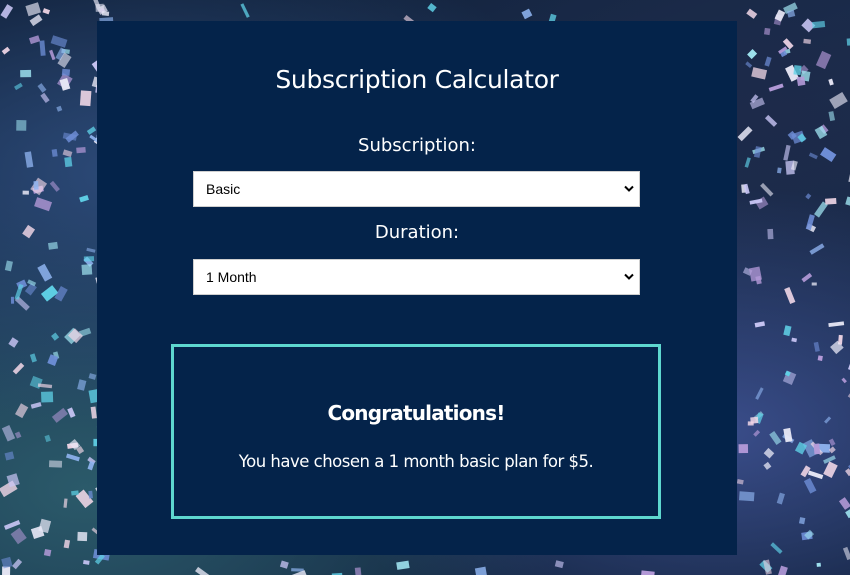  I want to click on duration-label: Duration:, so click(417, 232).